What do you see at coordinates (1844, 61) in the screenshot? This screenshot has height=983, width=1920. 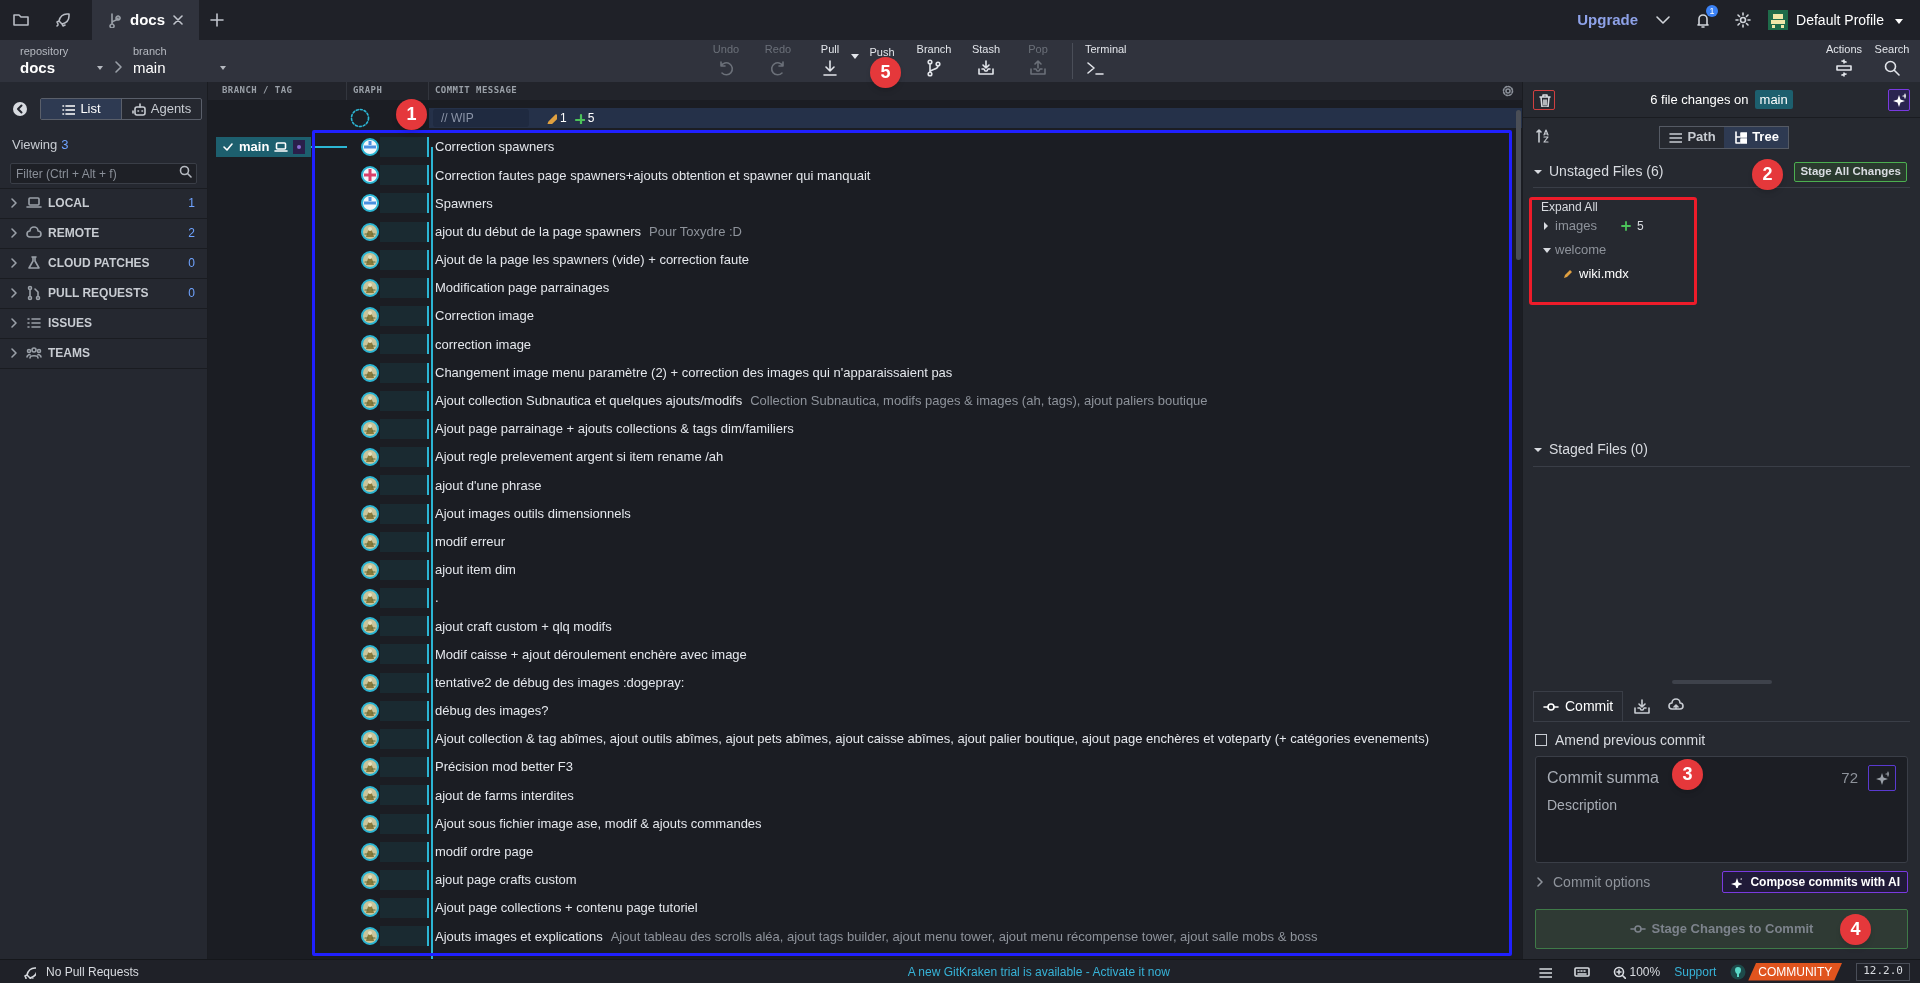 I see `toolbar-button: Actions` at bounding box center [1844, 61].